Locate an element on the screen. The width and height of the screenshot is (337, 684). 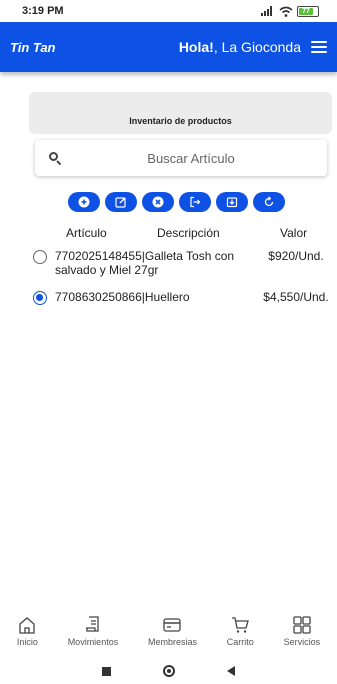
nav-item-inicio: Inicio is located at coordinates (27, 631).